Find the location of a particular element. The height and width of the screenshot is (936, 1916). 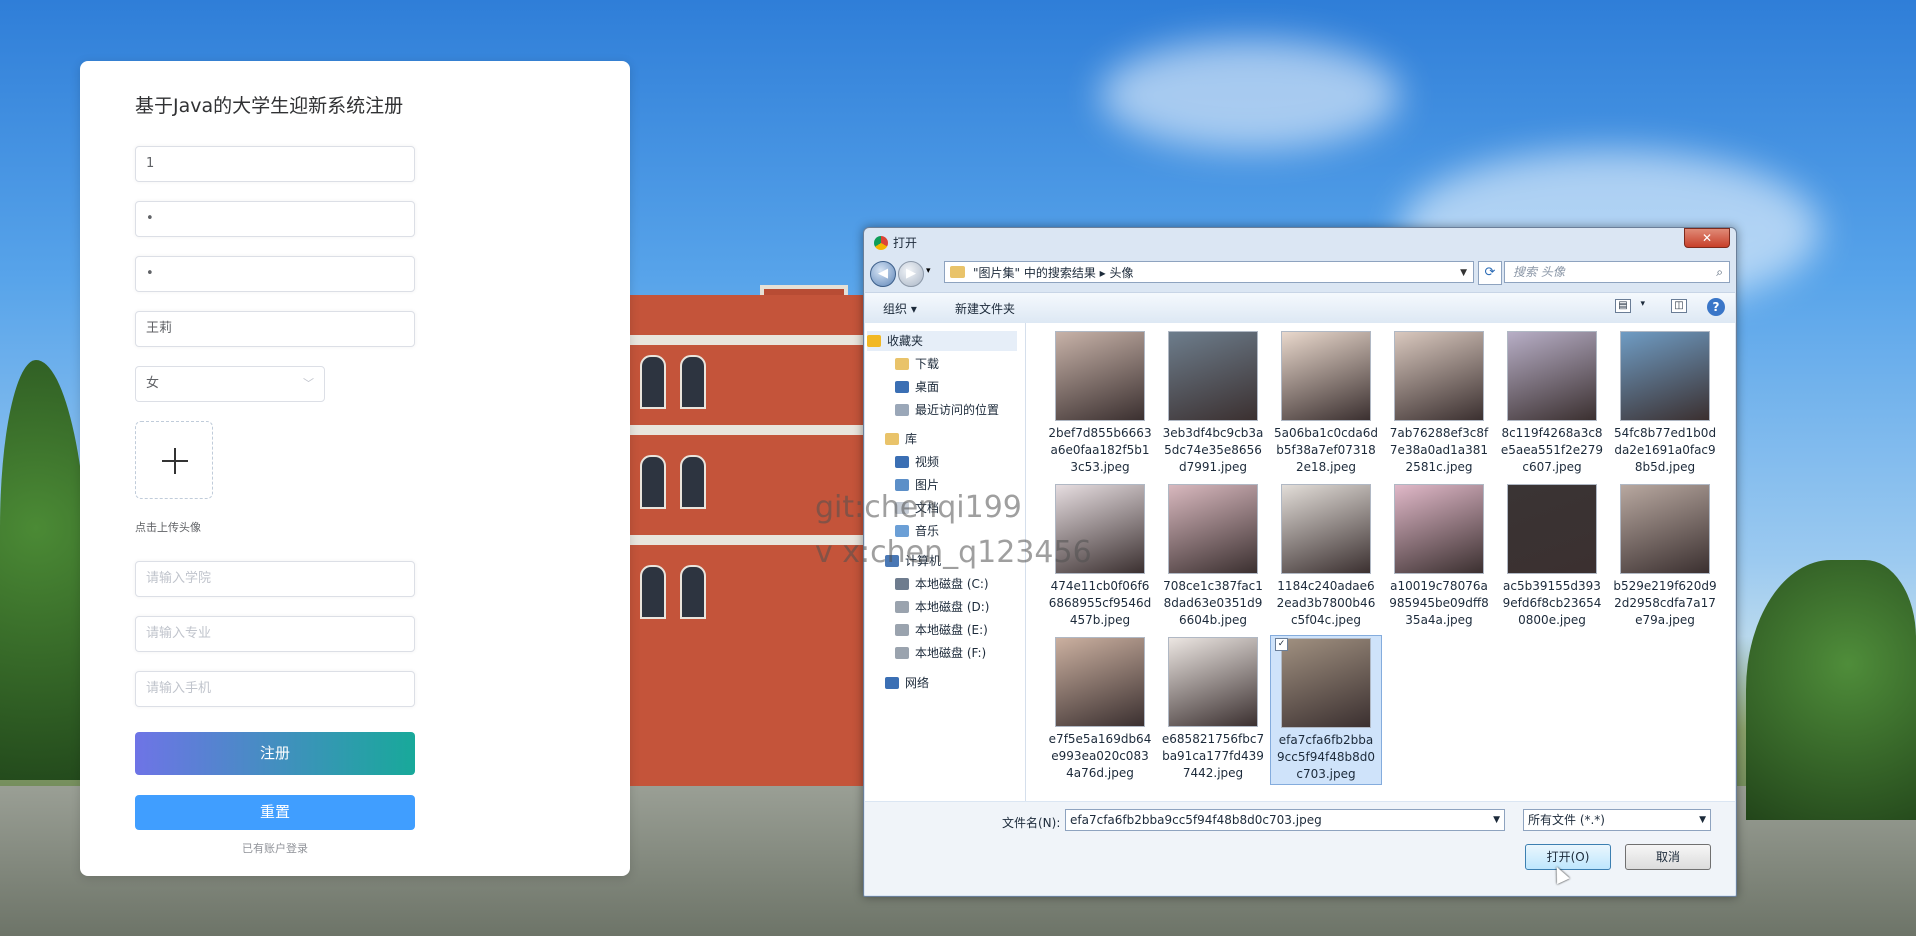

nav-item: 本地磁盘 (F:) is located at coordinates (940, 653).